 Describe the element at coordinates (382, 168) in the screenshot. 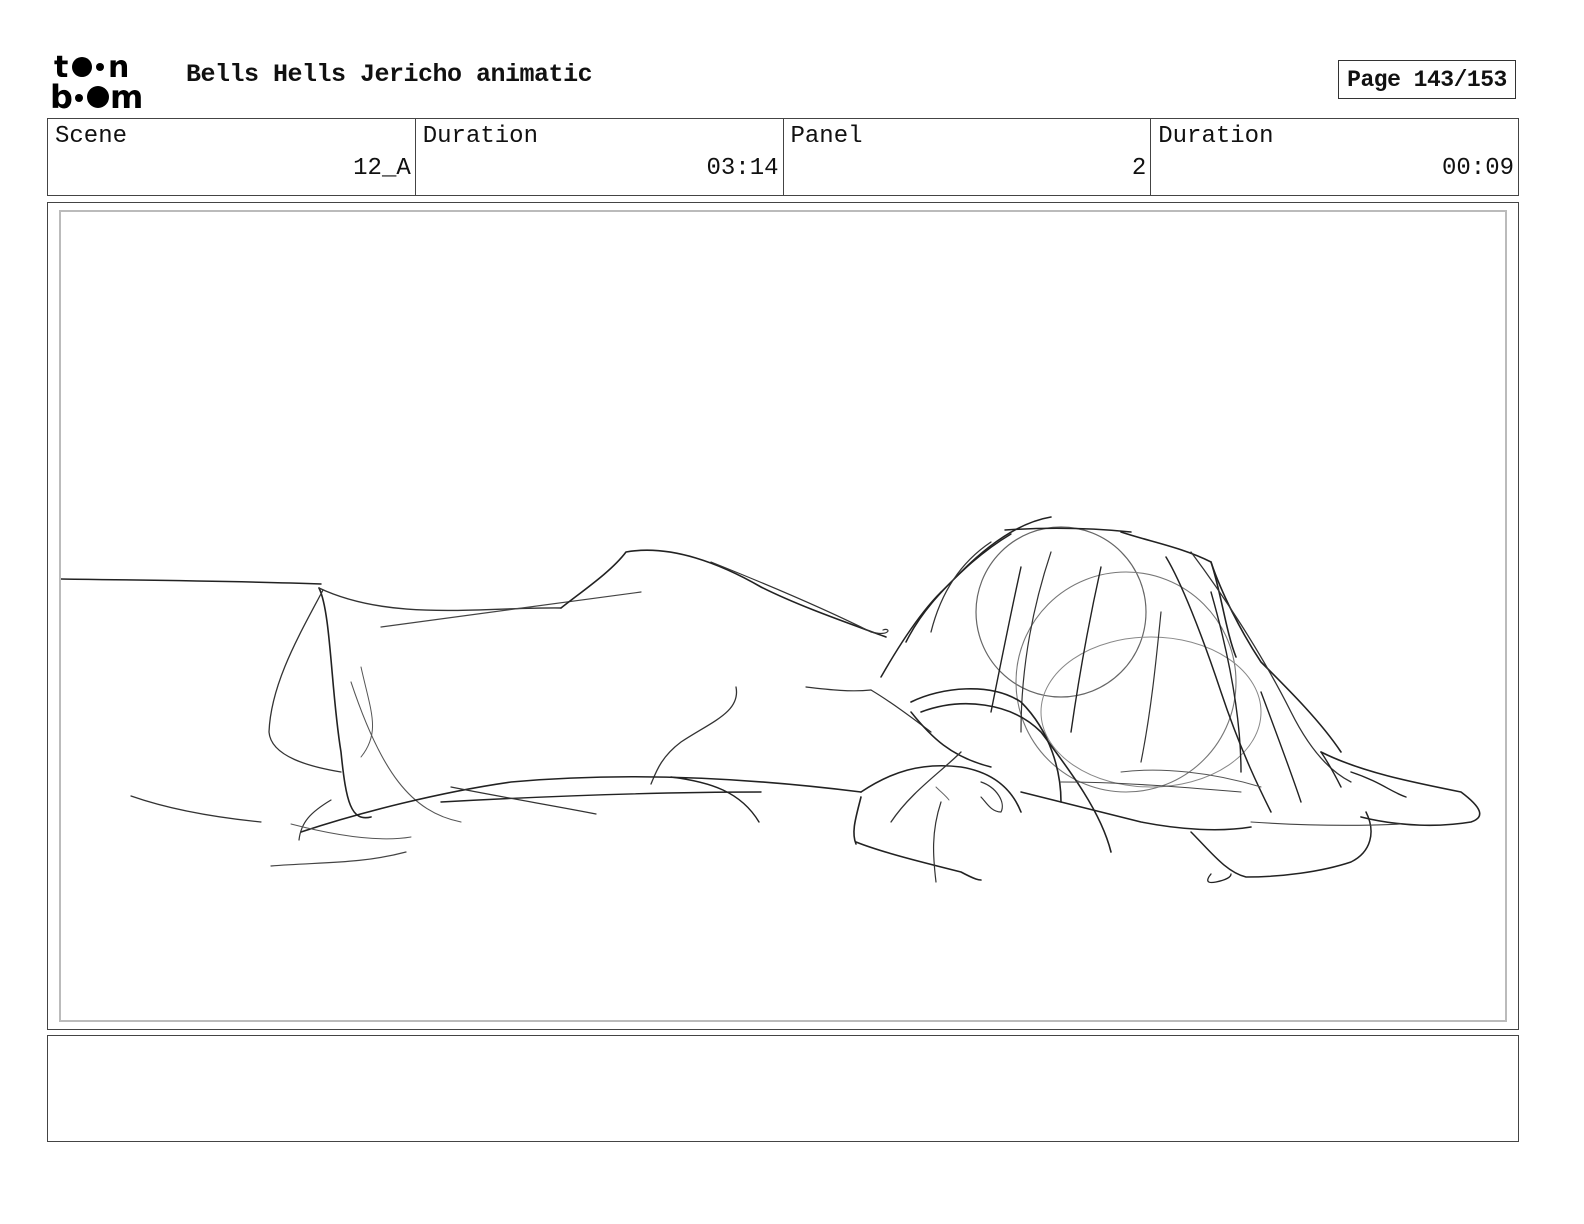

I see `scene-value: 12_A` at that location.